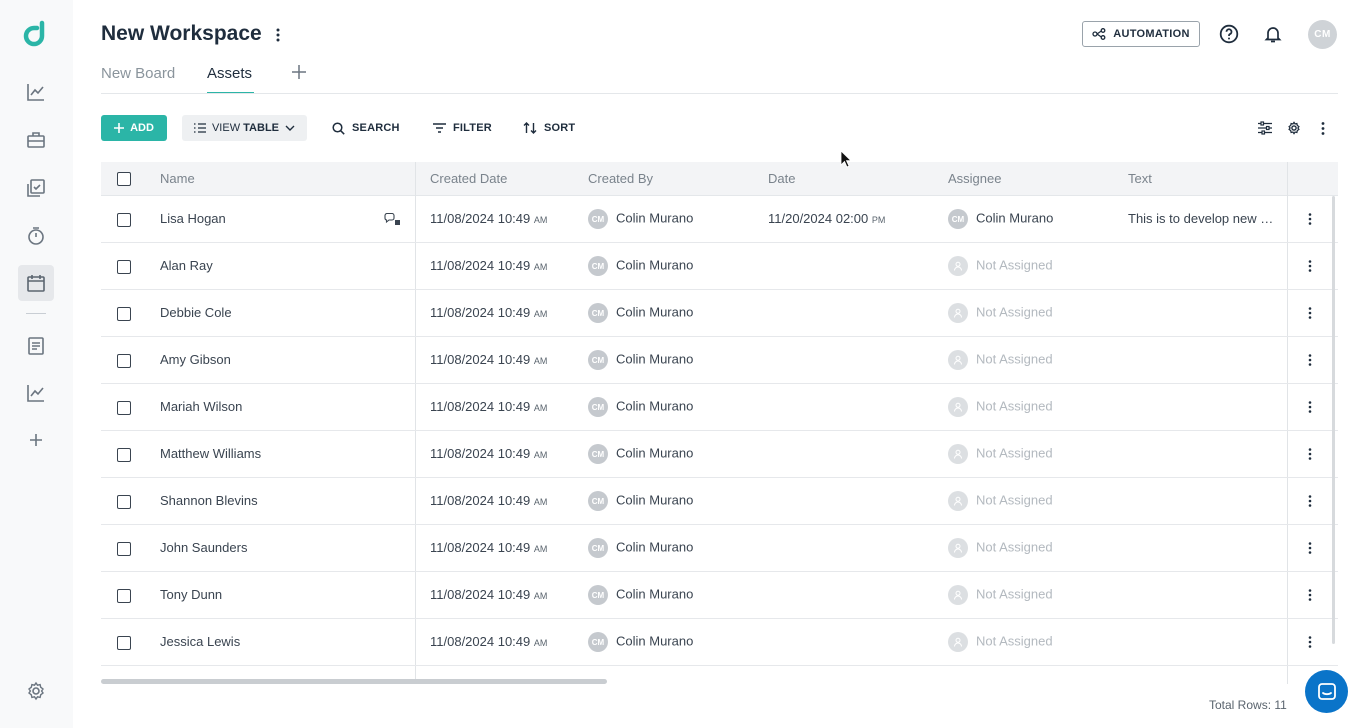  What do you see at coordinates (392, 219) in the screenshot?
I see `comment-icon` at bounding box center [392, 219].